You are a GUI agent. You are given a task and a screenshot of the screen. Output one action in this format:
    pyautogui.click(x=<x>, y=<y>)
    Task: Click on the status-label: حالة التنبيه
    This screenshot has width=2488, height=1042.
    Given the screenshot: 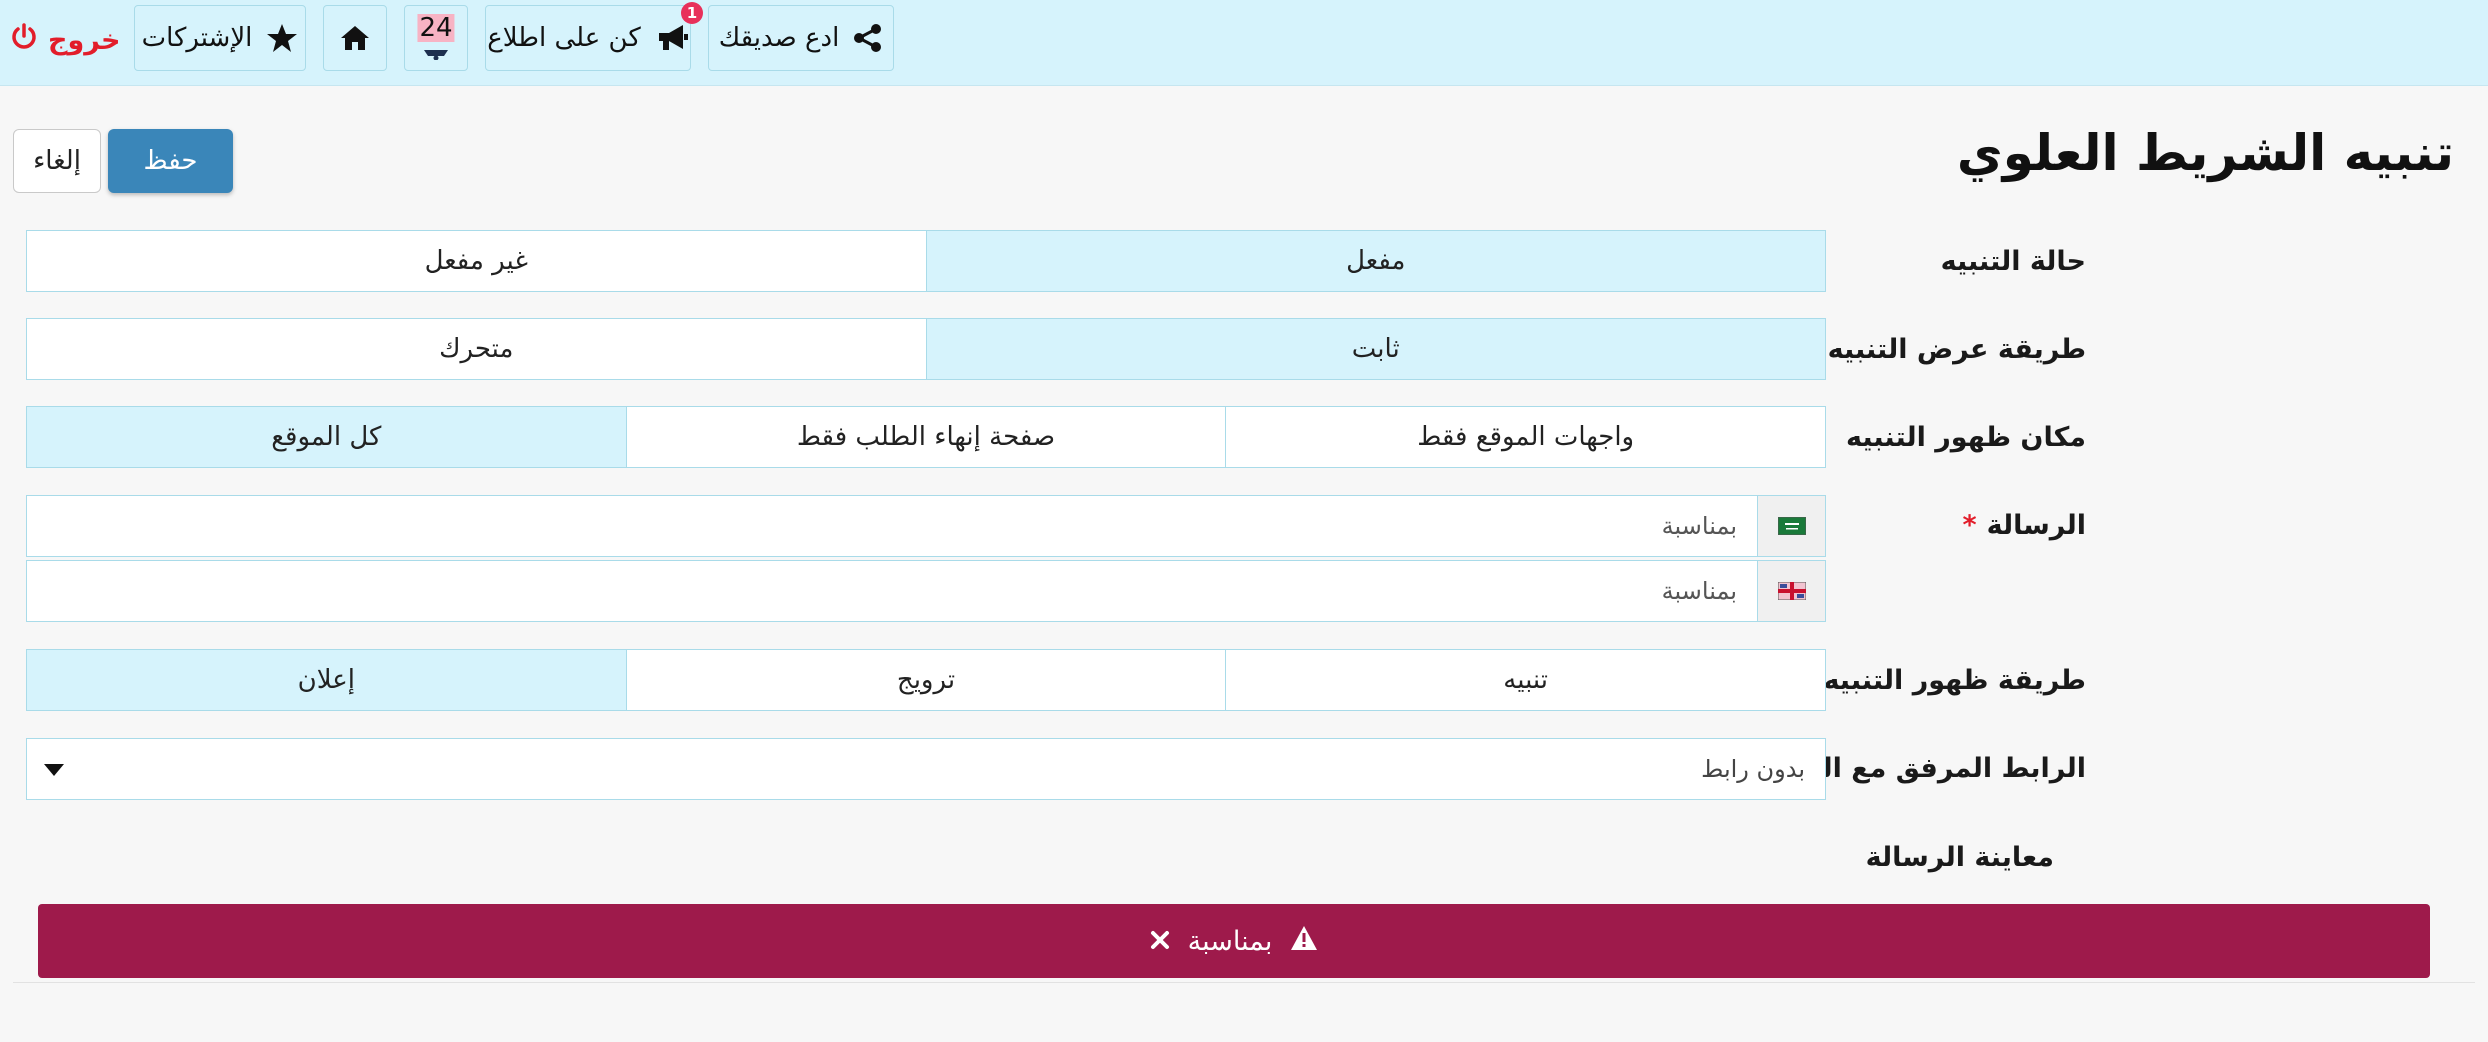 What is the action you would take?
    pyautogui.click(x=2013, y=261)
    